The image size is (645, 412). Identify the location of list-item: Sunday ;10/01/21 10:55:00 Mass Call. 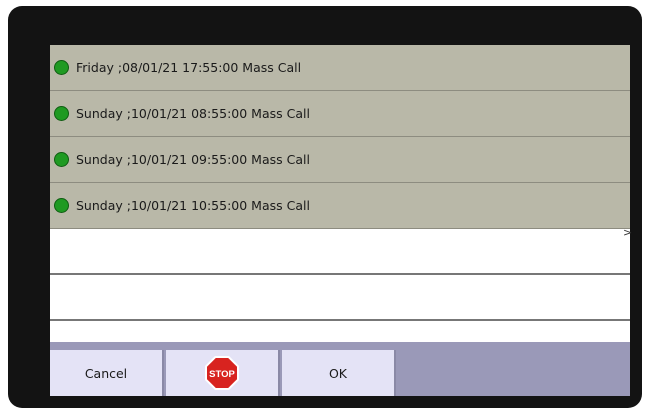
(340, 206).